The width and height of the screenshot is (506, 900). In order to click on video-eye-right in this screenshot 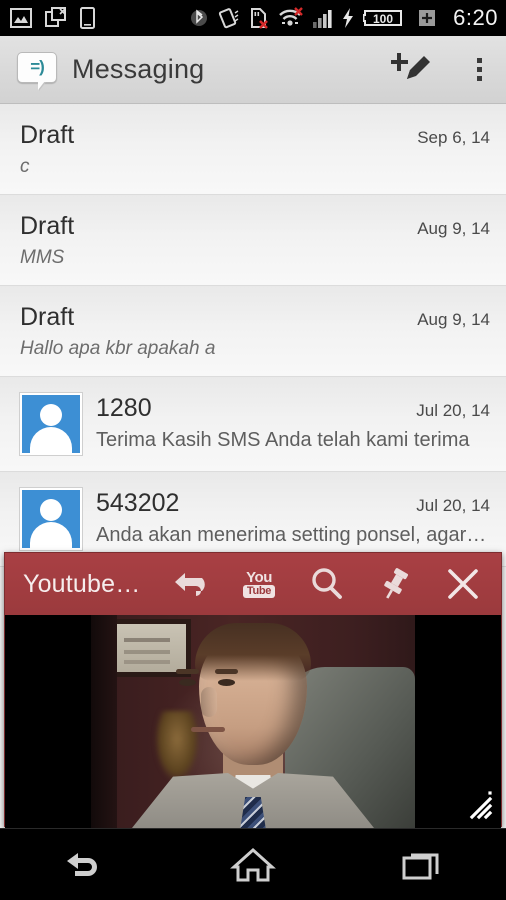, I will do `click(226, 682)`.